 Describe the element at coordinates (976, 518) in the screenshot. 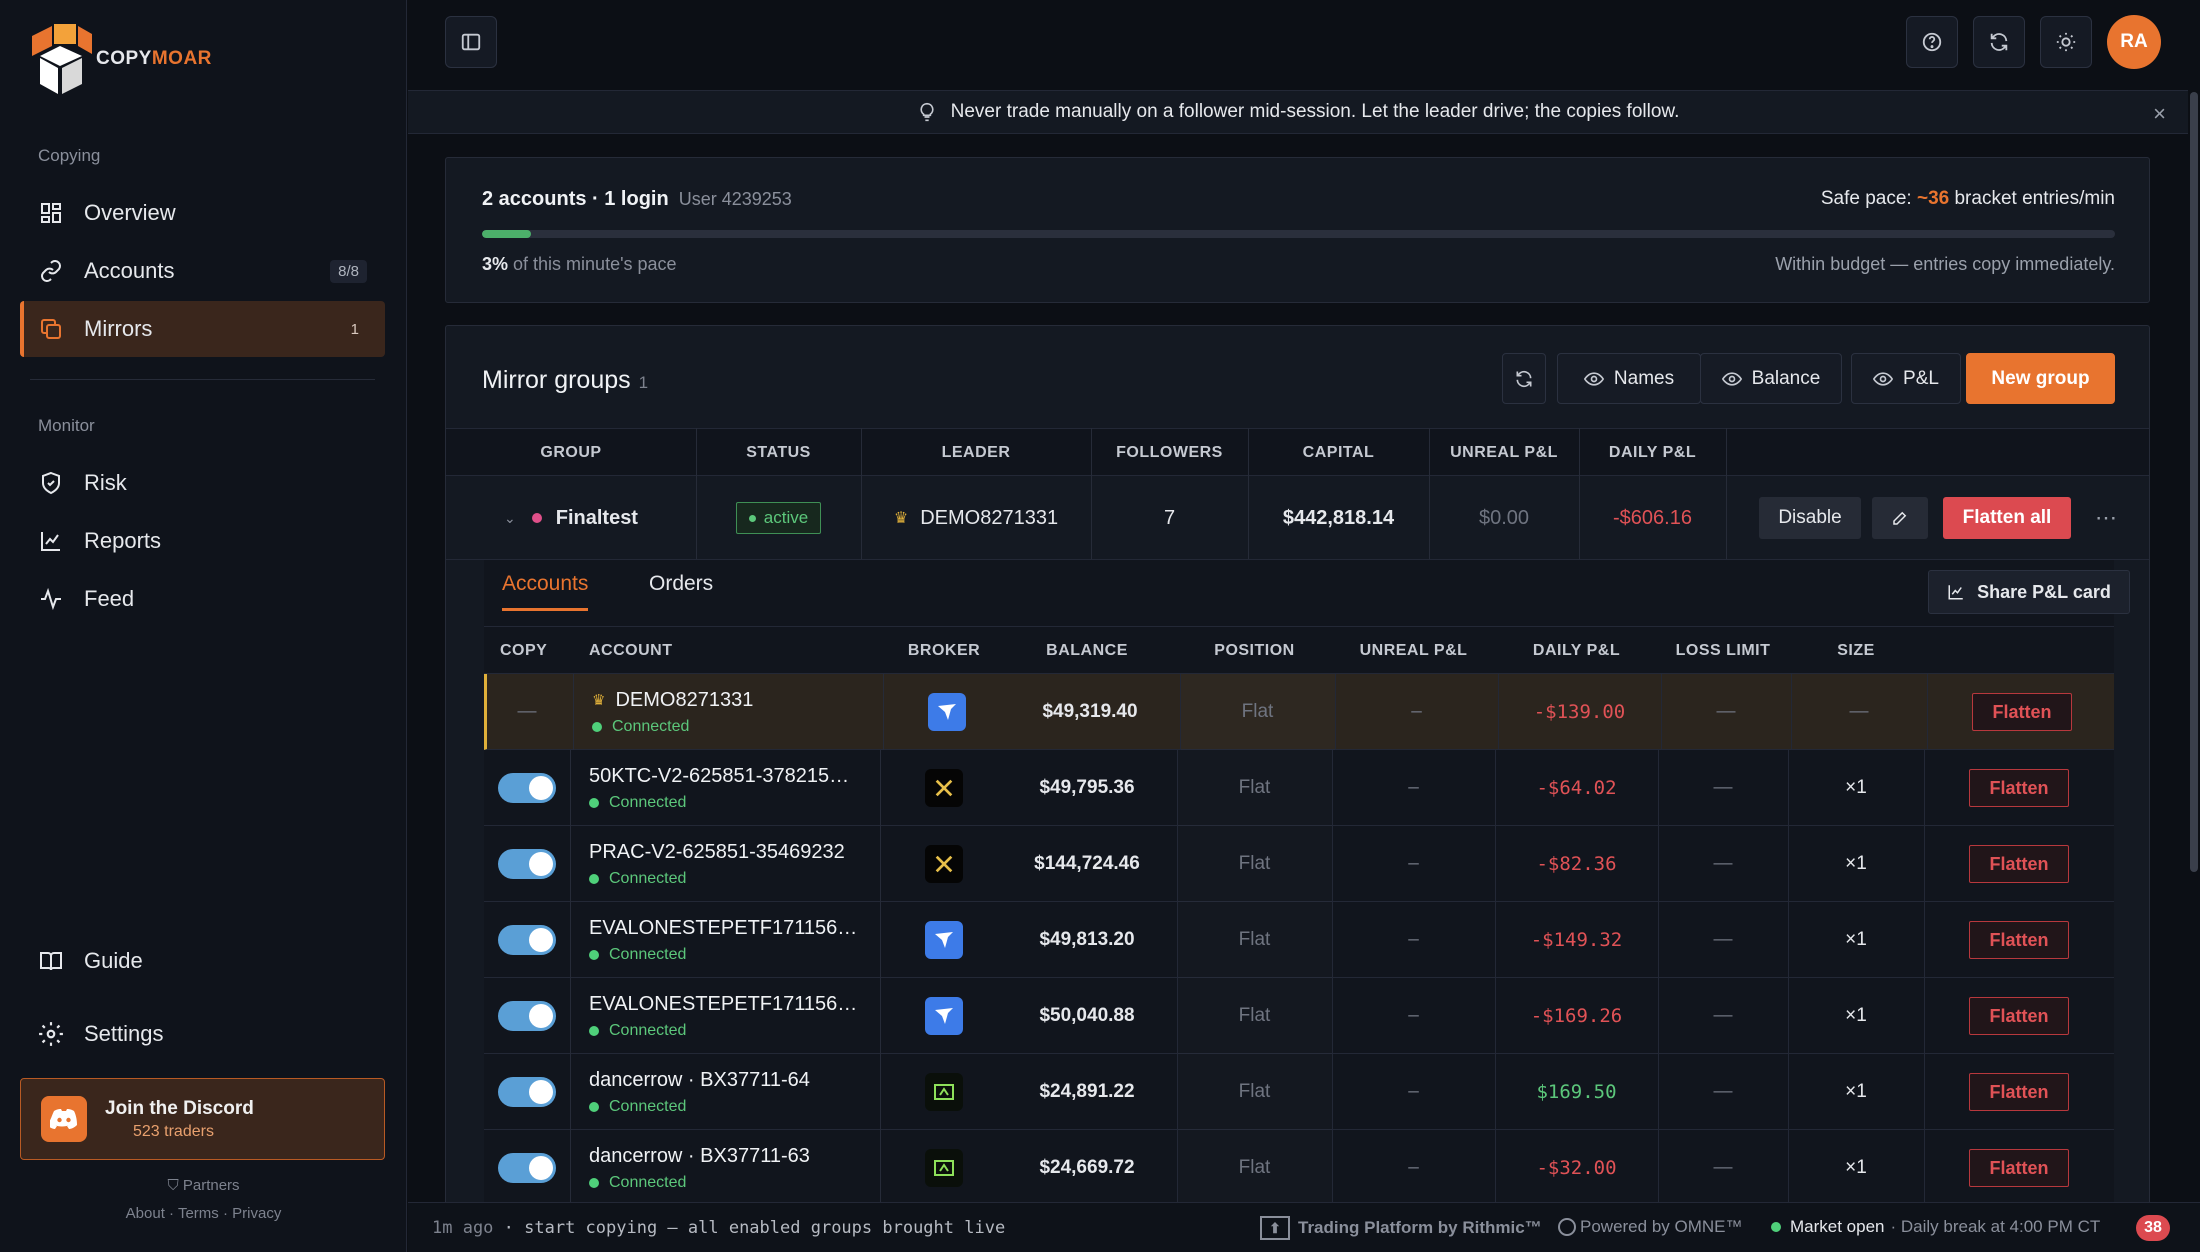

I see `group-leader-cell: ♛ DEMO8271331` at that location.